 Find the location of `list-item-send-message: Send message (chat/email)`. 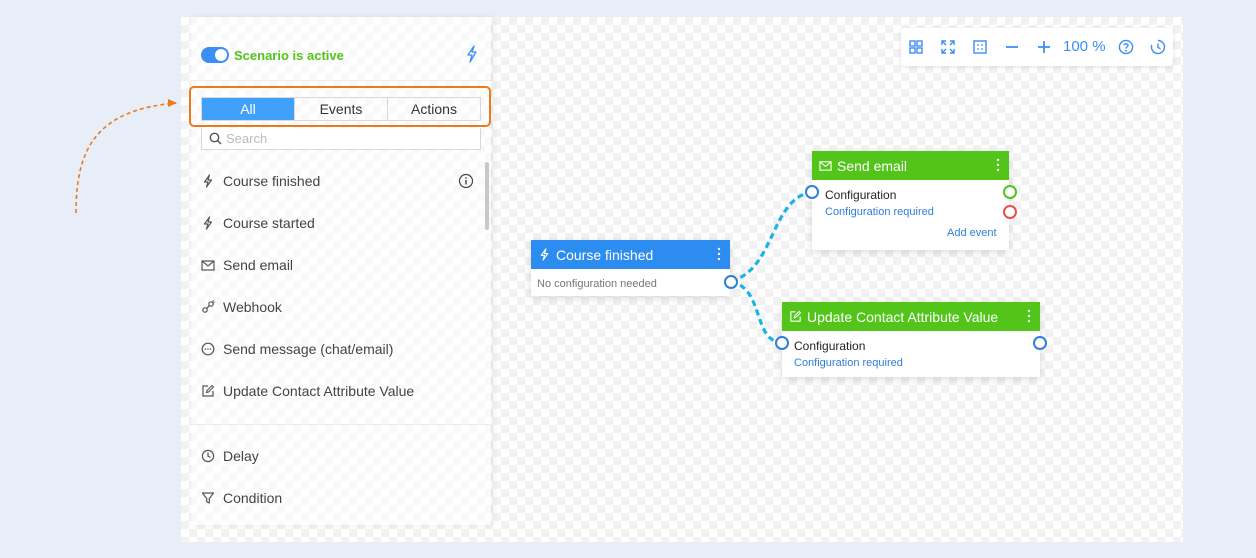

list-item-send-message: Send message (chat/email) is located at coordinates (341, 350).